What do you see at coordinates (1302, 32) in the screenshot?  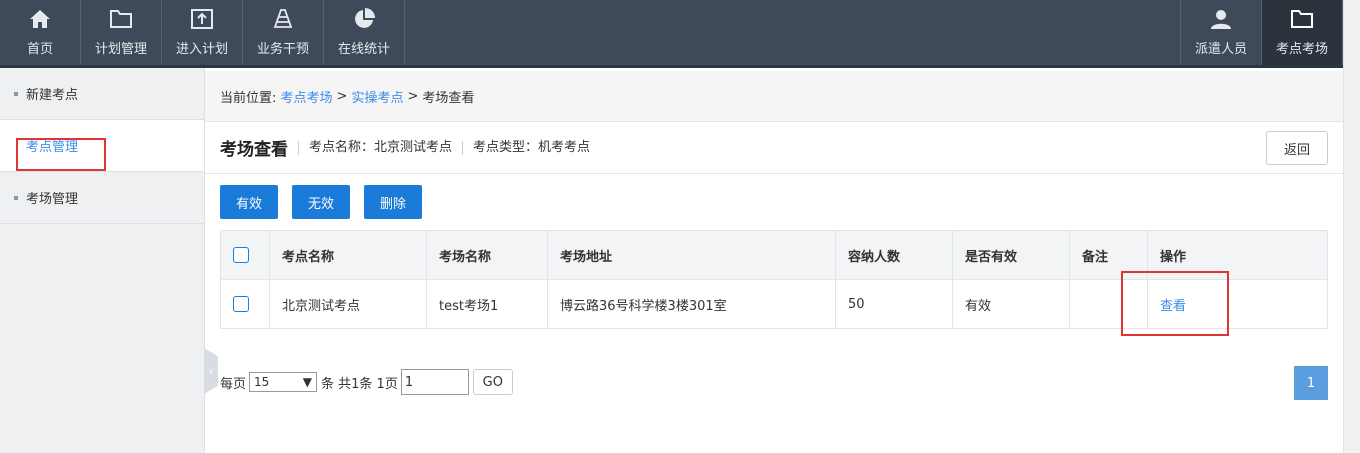 I see `nav-item-exam-sites: 考点考场` at bounding box center [1302, 32].